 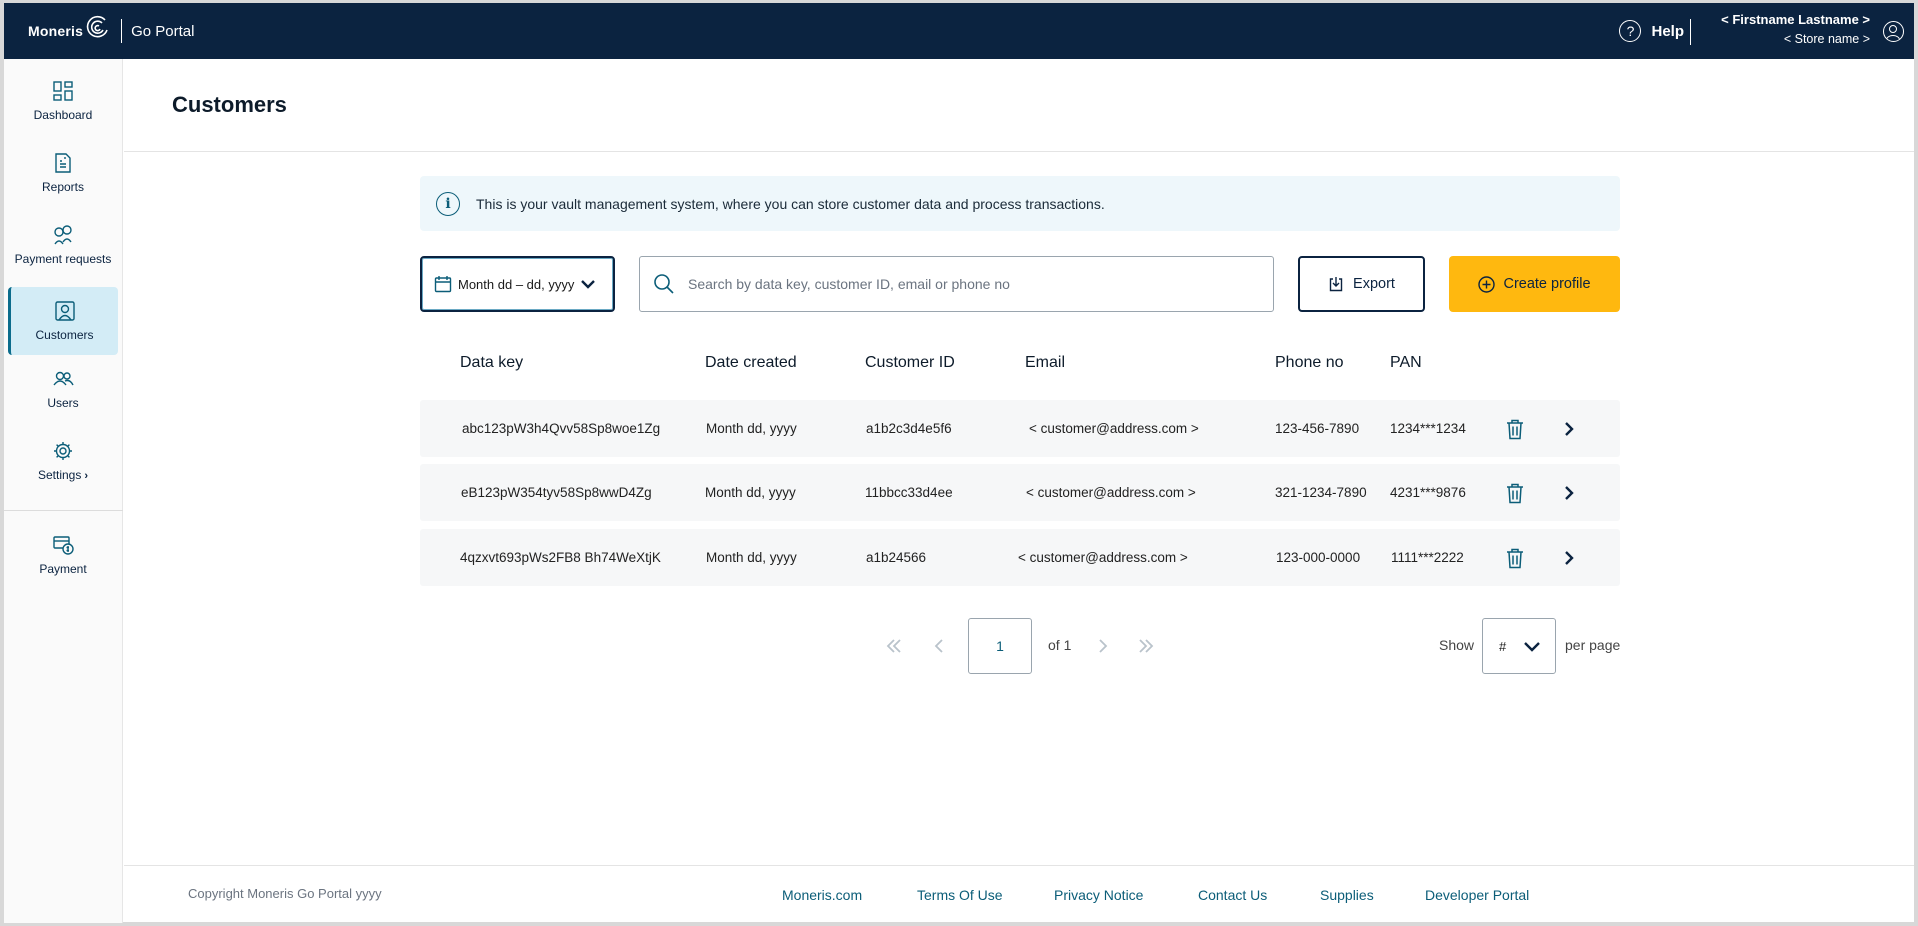 What do you see at coordinates (1232, 895) in the screenshot?
I see `footer-link-contact: Contact Us` at bounding box center [1232, 895].